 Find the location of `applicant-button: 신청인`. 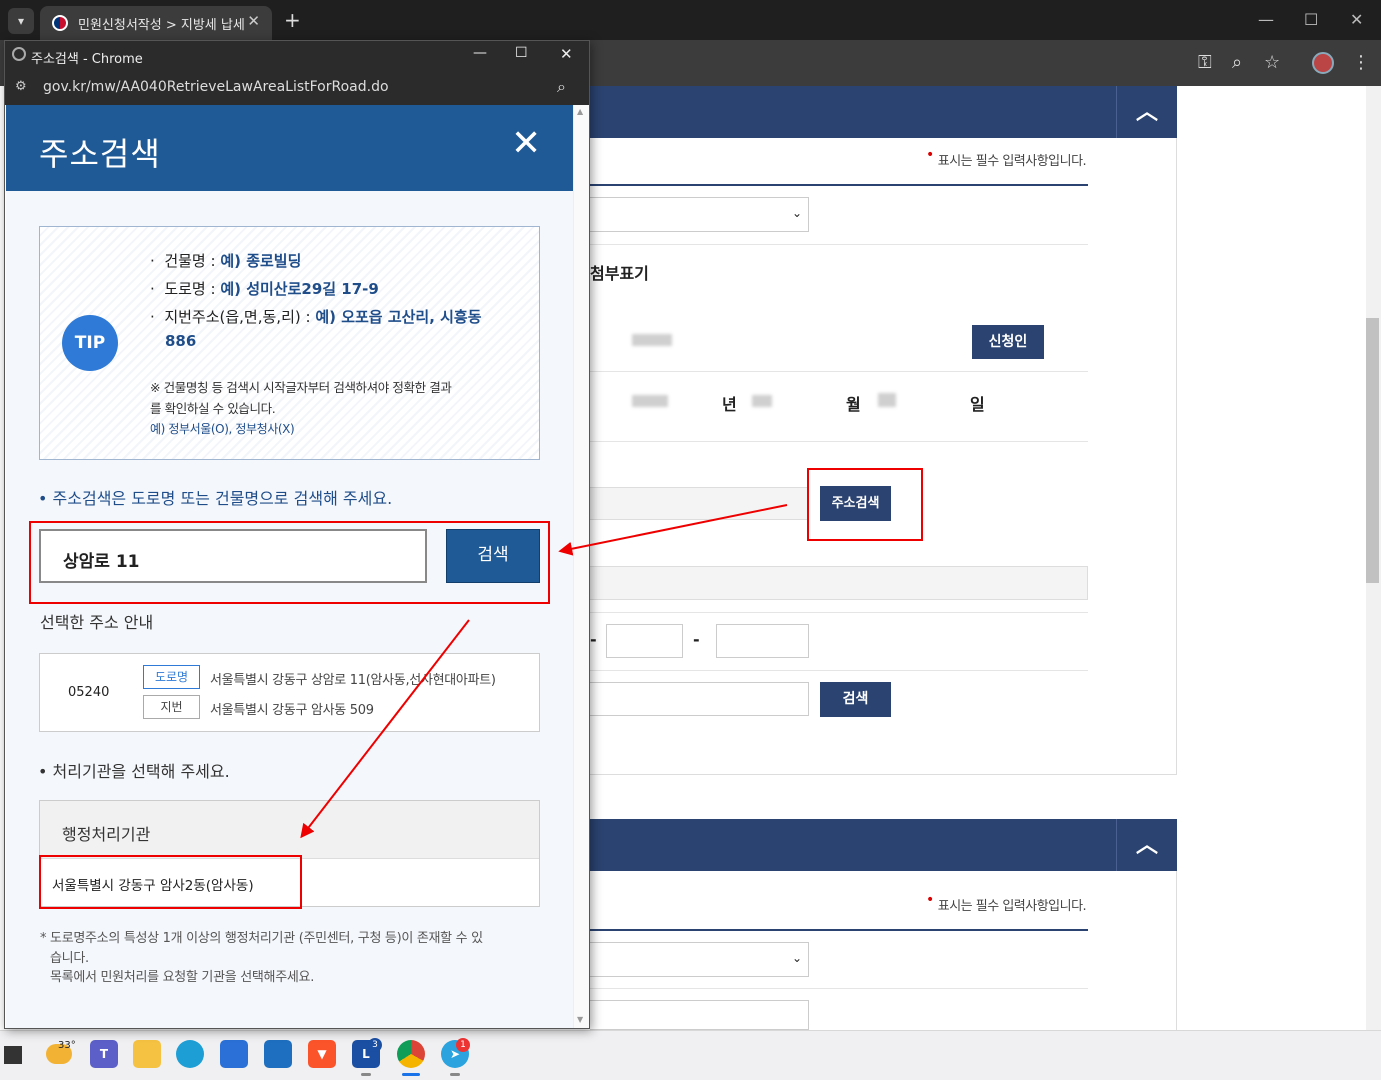

applicant-button: 신청인 is located at coordinates (1008, 342).